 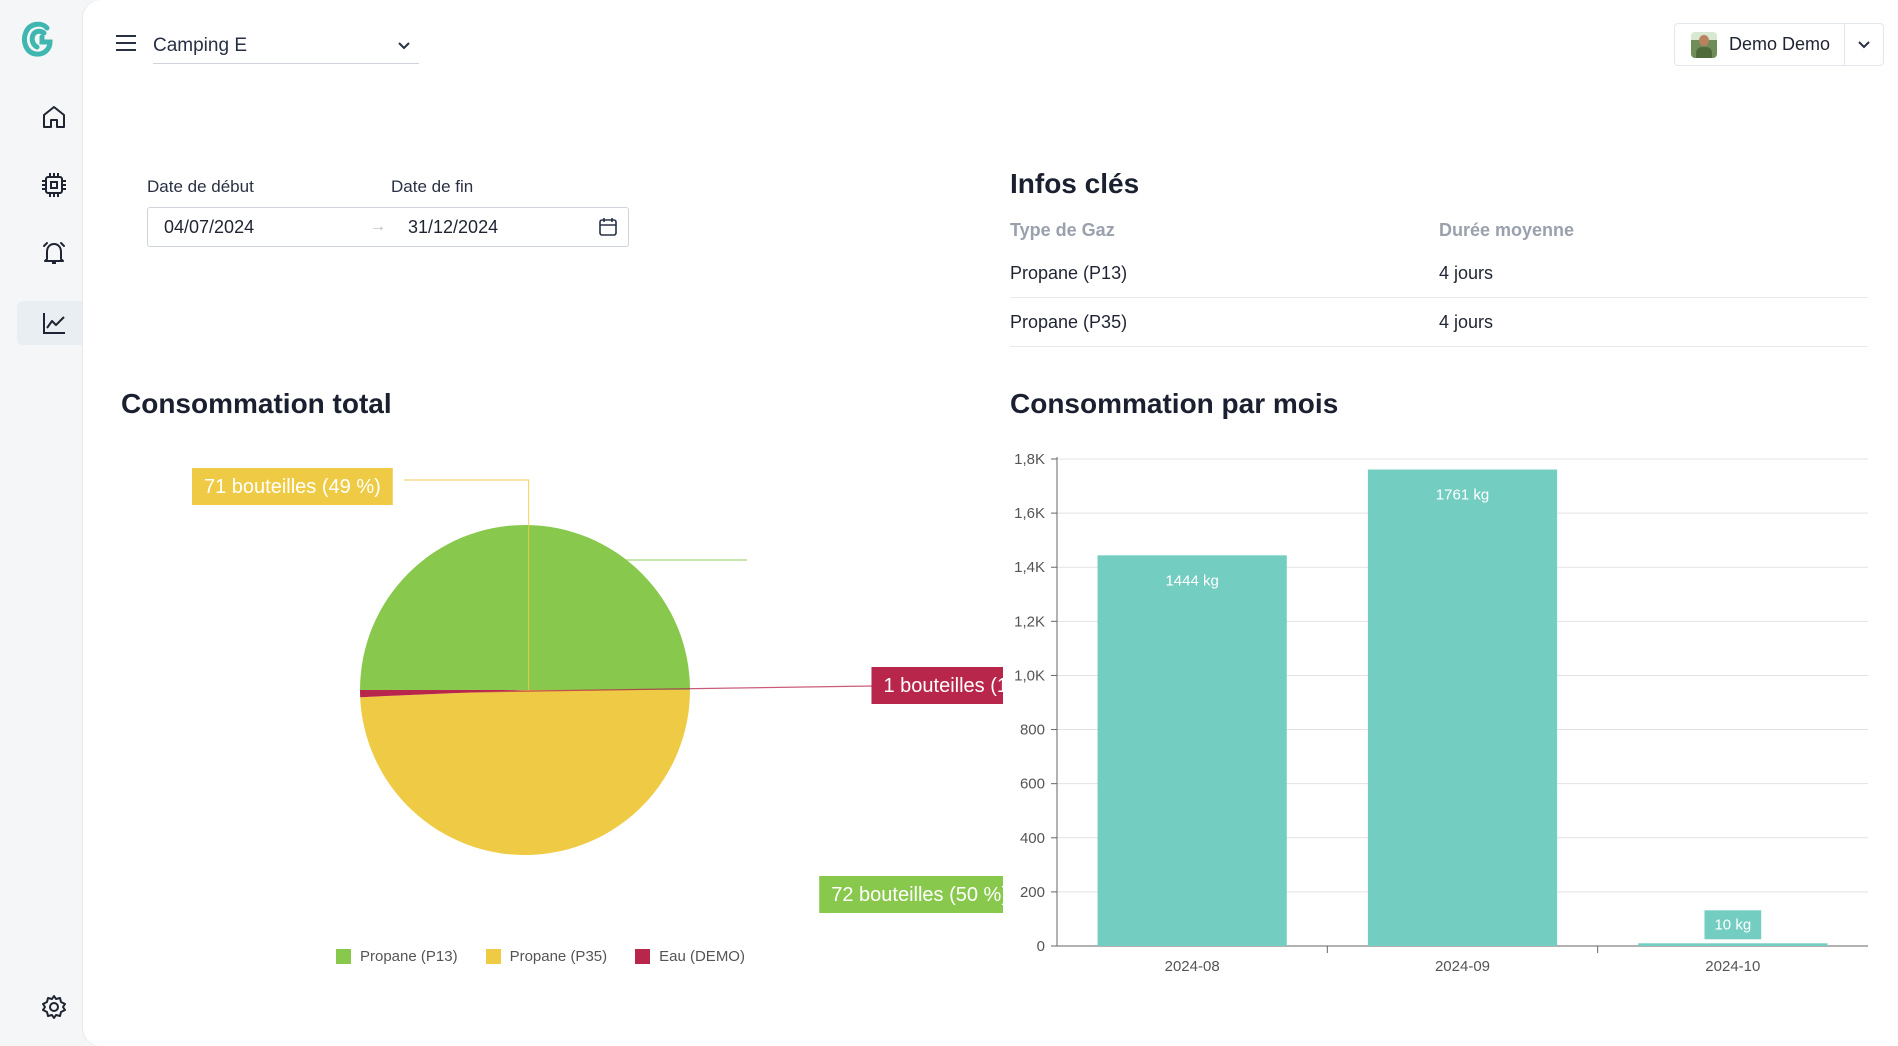 I want to click on sidebar, so click(x=41, y=523).